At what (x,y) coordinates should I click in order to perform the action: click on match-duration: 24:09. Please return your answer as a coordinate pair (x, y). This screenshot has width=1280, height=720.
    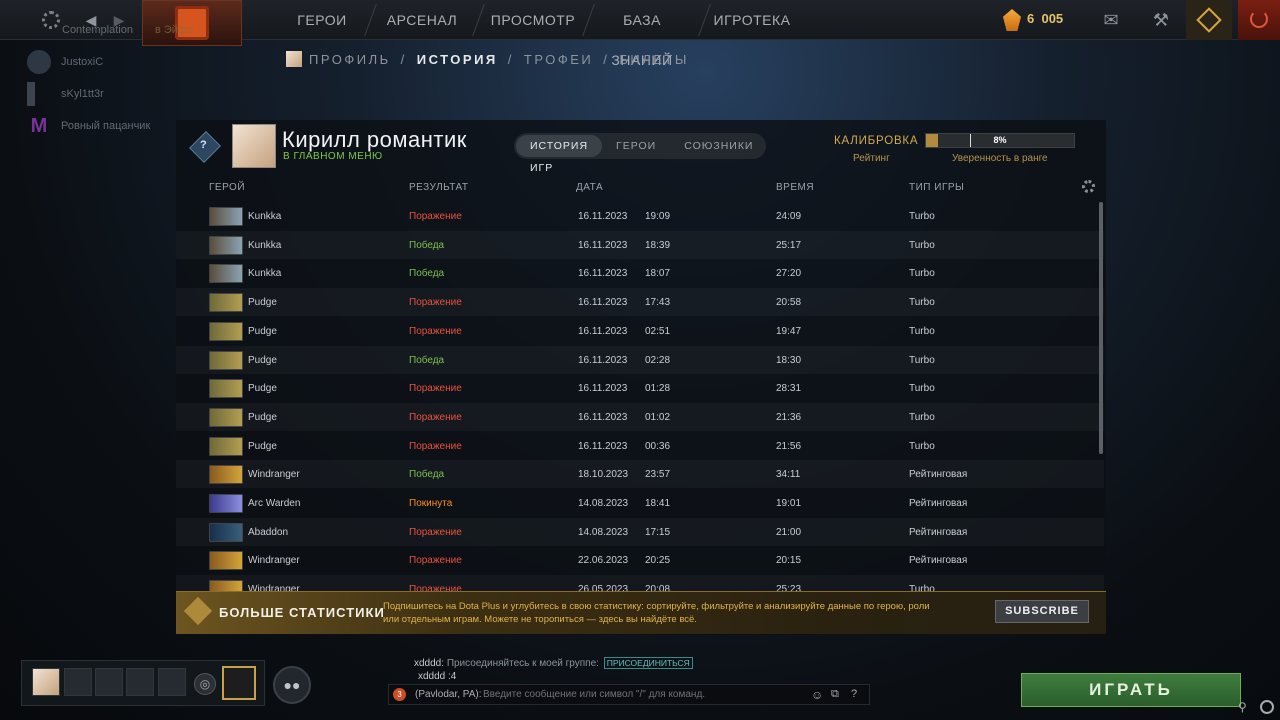
    Looking at the image, I should click on (789, 216).